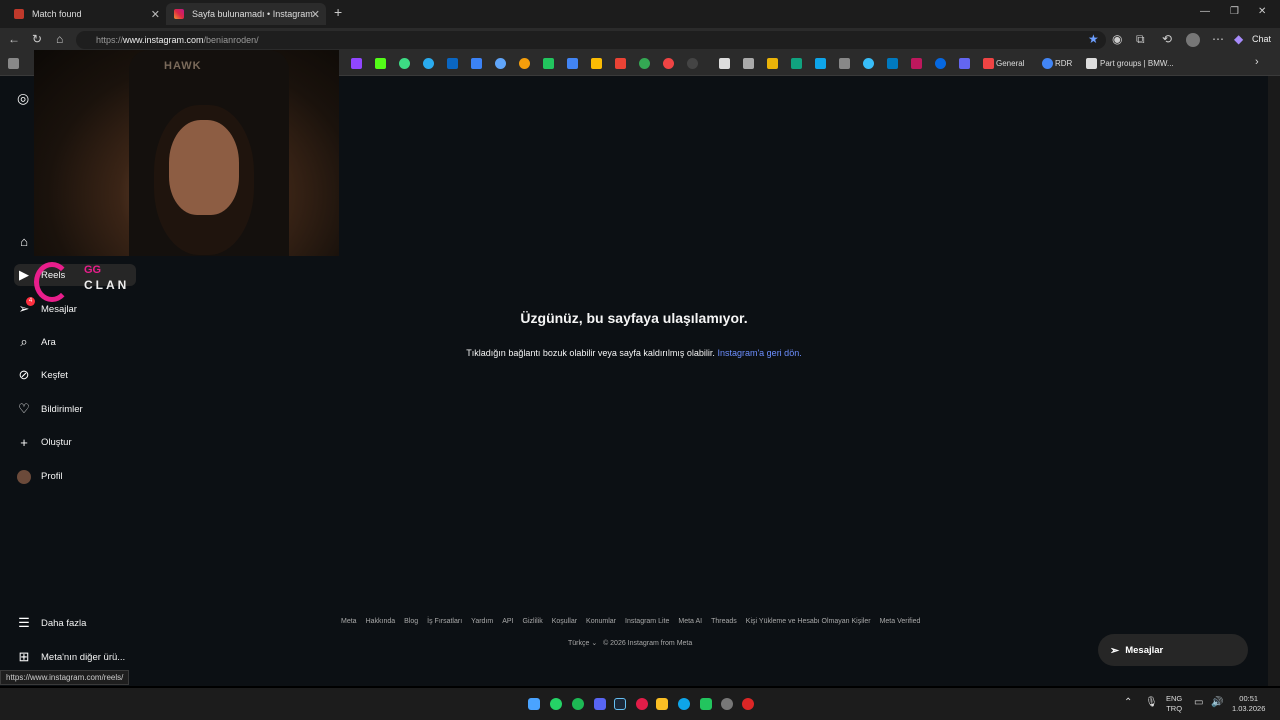 The height and width of the screenshot is (720, 1280). What do you see at coordinates (533, 621) in the screenshot?
I see `footer-link: Gizlilik` at bounding box center [533, 621].